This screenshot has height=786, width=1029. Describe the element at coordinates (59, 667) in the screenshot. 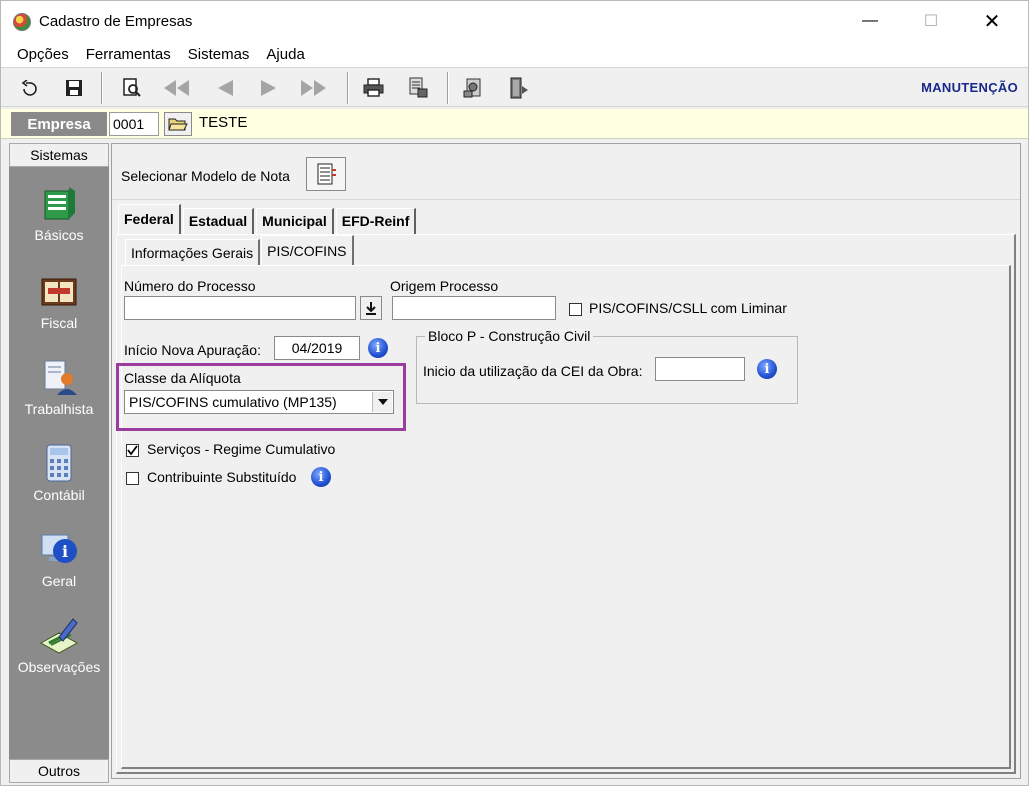

I see `sidebar-item-label: Observações` at that location.